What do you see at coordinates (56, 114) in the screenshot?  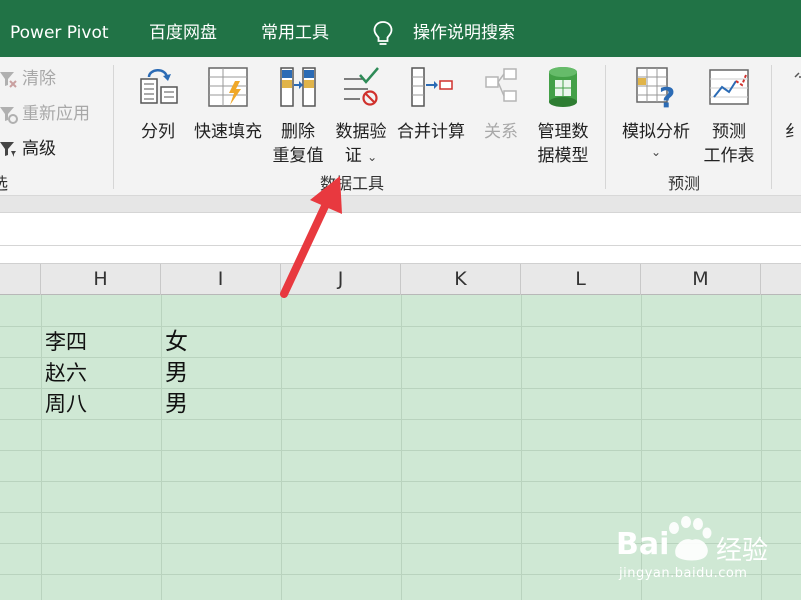 I see `reapply-label: 重新应用` at bounding box center [56, 114].